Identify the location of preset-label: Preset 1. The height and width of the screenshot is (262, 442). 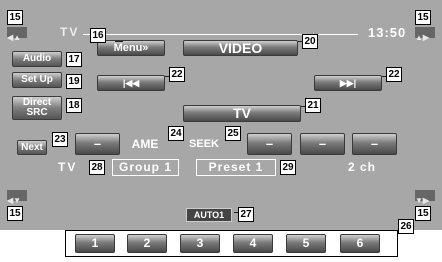
(236, 167).